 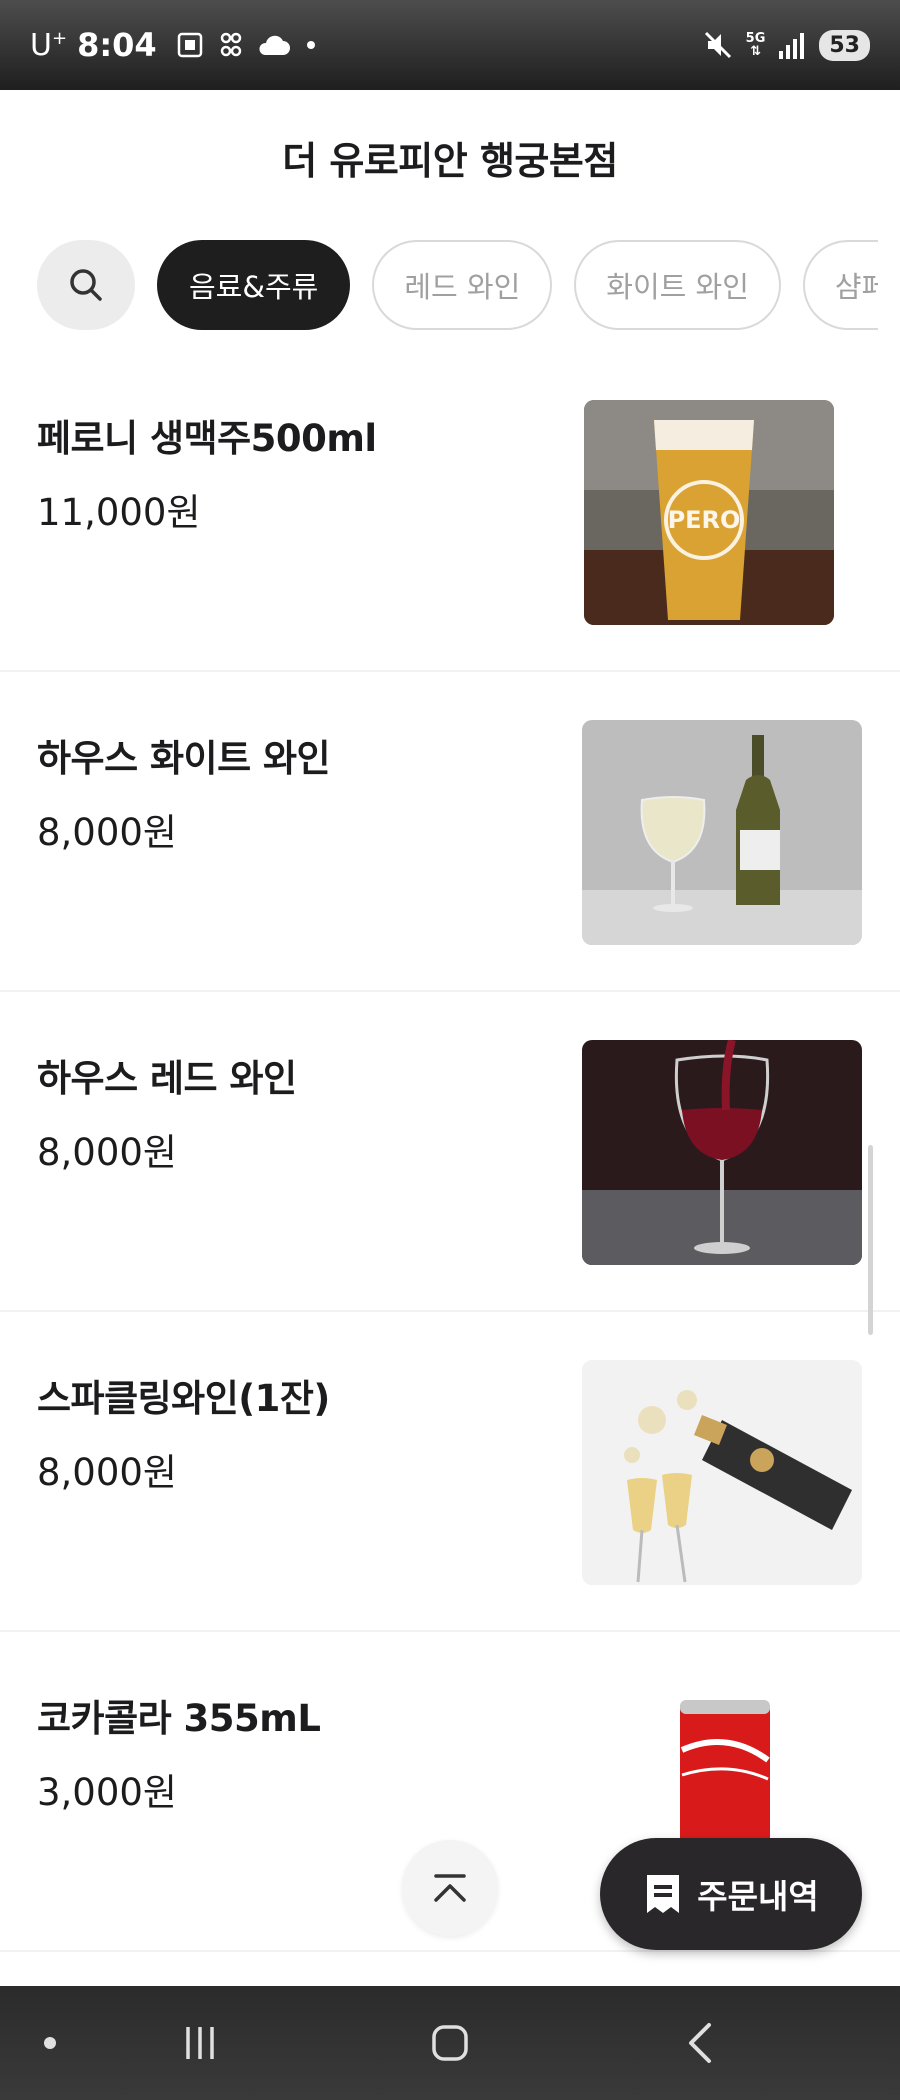 I want to click on nav-home-button, so click(x=450, y=2043).